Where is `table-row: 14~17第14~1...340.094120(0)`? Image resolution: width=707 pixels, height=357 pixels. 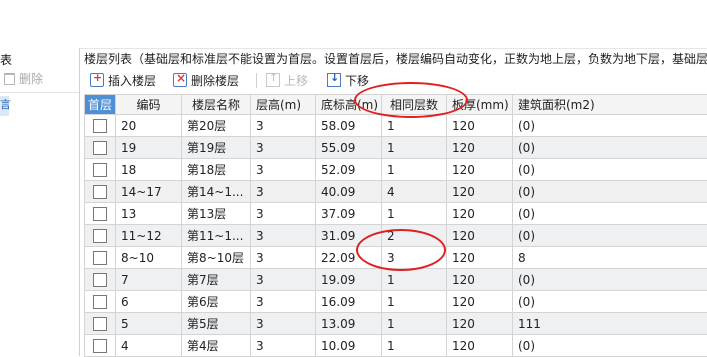 table-row: 14~17第14~1...340.094120(0) is located at coordinates (396, 192).